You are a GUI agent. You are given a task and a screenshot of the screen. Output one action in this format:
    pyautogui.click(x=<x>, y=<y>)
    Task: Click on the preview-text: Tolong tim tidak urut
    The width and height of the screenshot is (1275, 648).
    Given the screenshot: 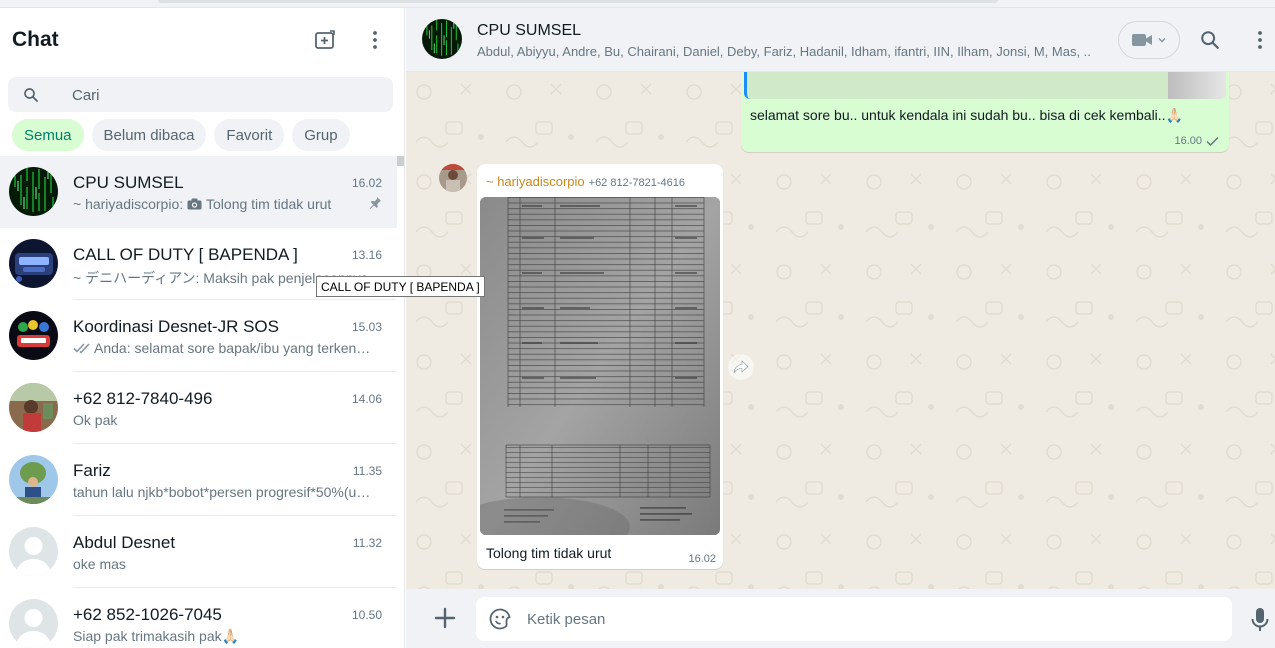 What is the action you would take?
    pyautogui.click(x=269, y=204)
    